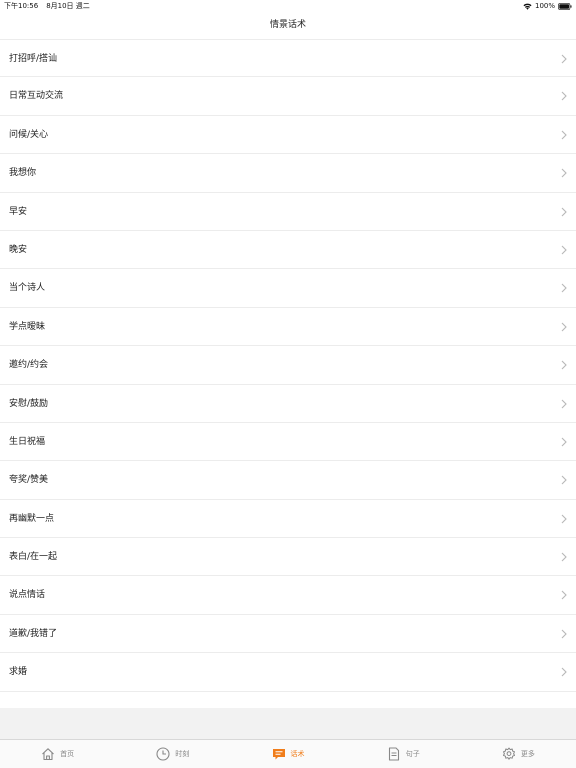  I want to click on list-item: 夸奖/赞美, so click(288, 480).